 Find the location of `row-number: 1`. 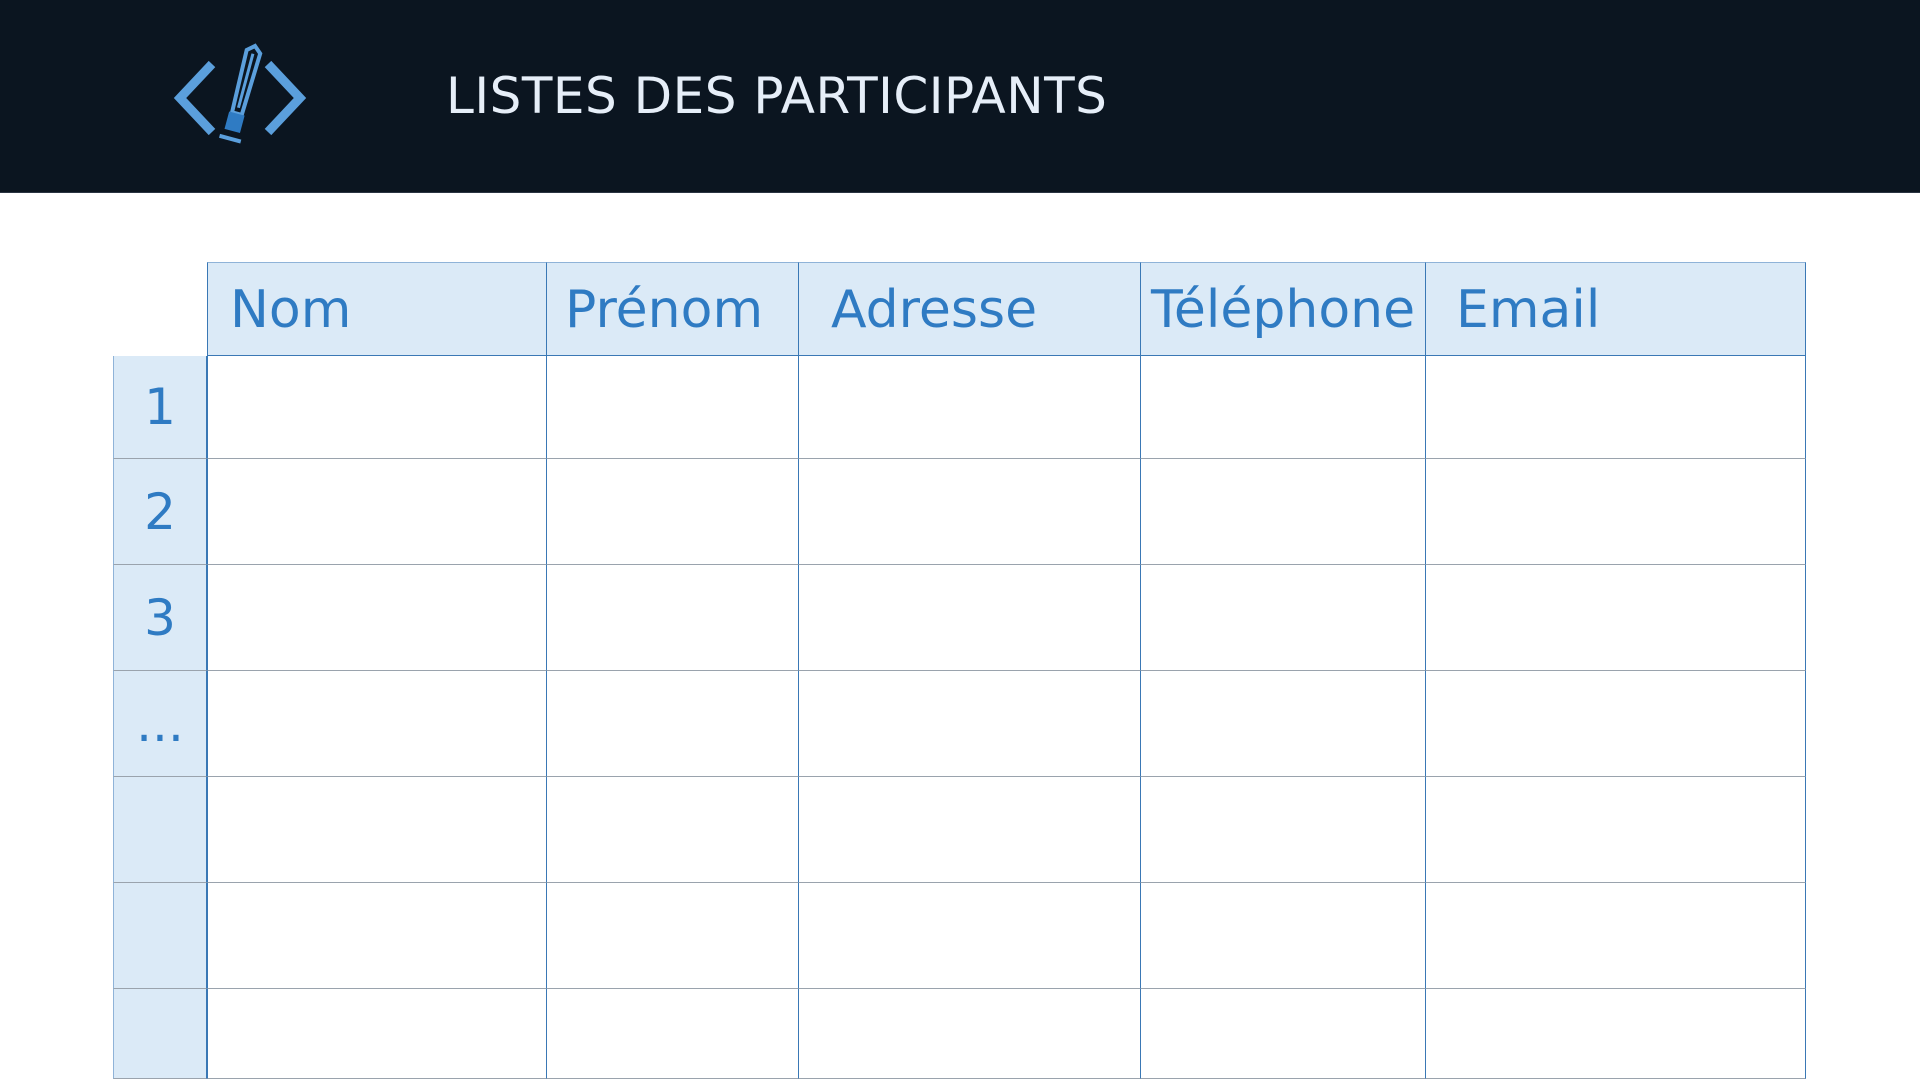

row-number: 1 is located at coordinates (160, 407).